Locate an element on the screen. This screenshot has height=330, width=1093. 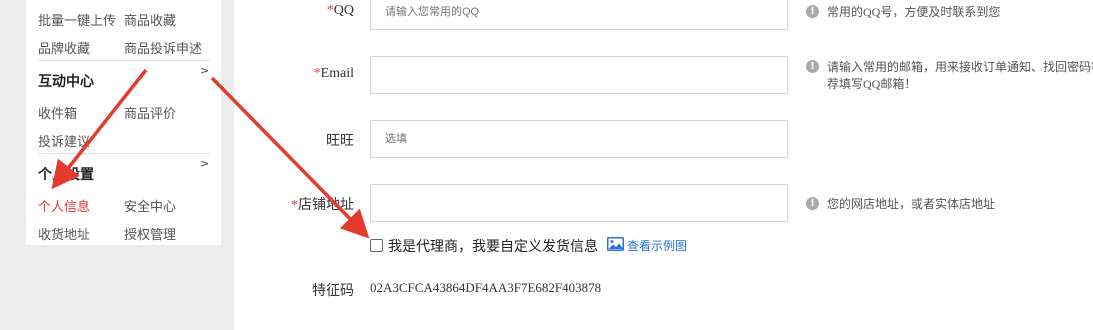
sidebar-item-product-complaint: 商品投诉申述 is located at coordinates (163, 47).